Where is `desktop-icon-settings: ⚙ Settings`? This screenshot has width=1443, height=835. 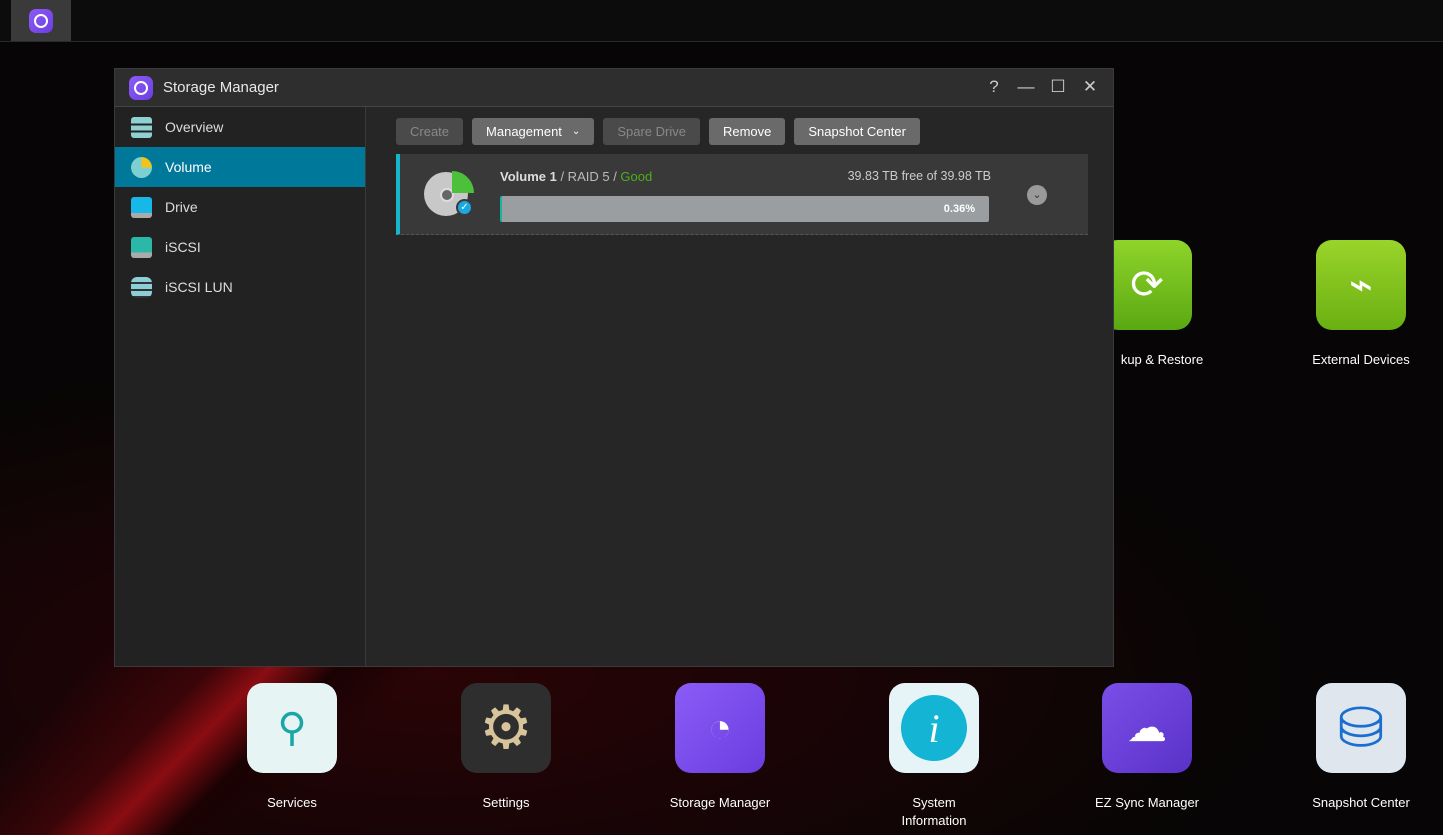
desktop-icon-settings: ⚙ Settings is located at coordinates (506, 747).